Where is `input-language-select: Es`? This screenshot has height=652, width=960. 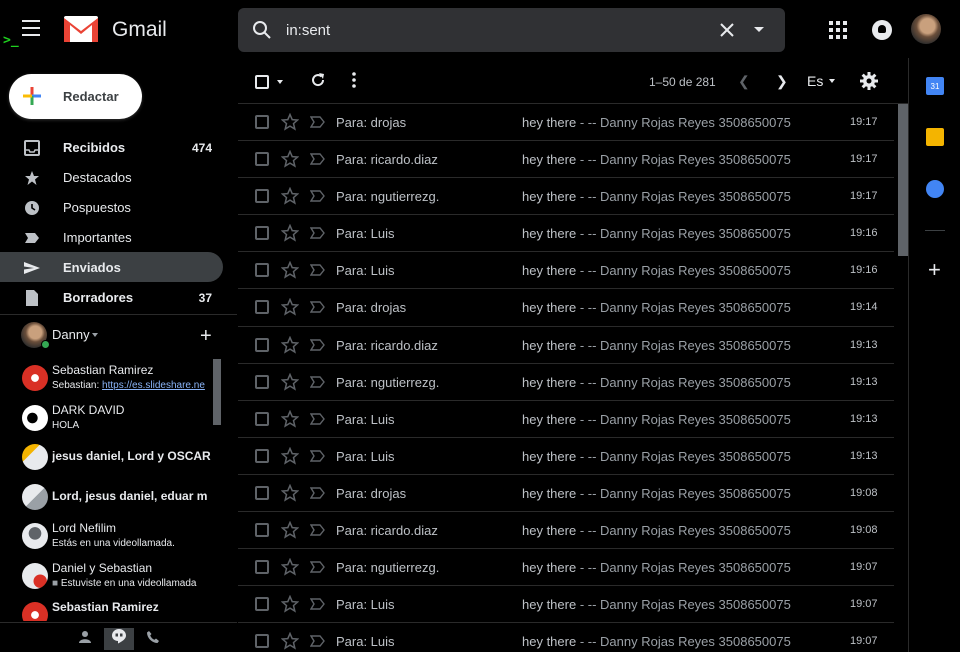
input-language-select: Es is located at coordinates (815, 81).